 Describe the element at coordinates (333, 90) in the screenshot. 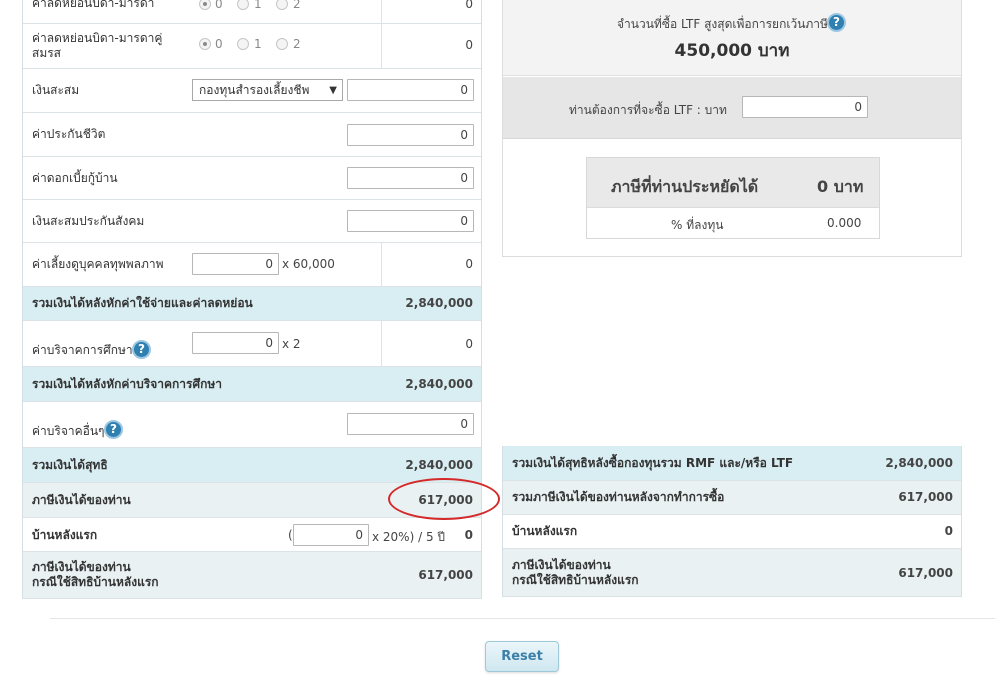

I see `chevron-down-icon: ▼` at that location.